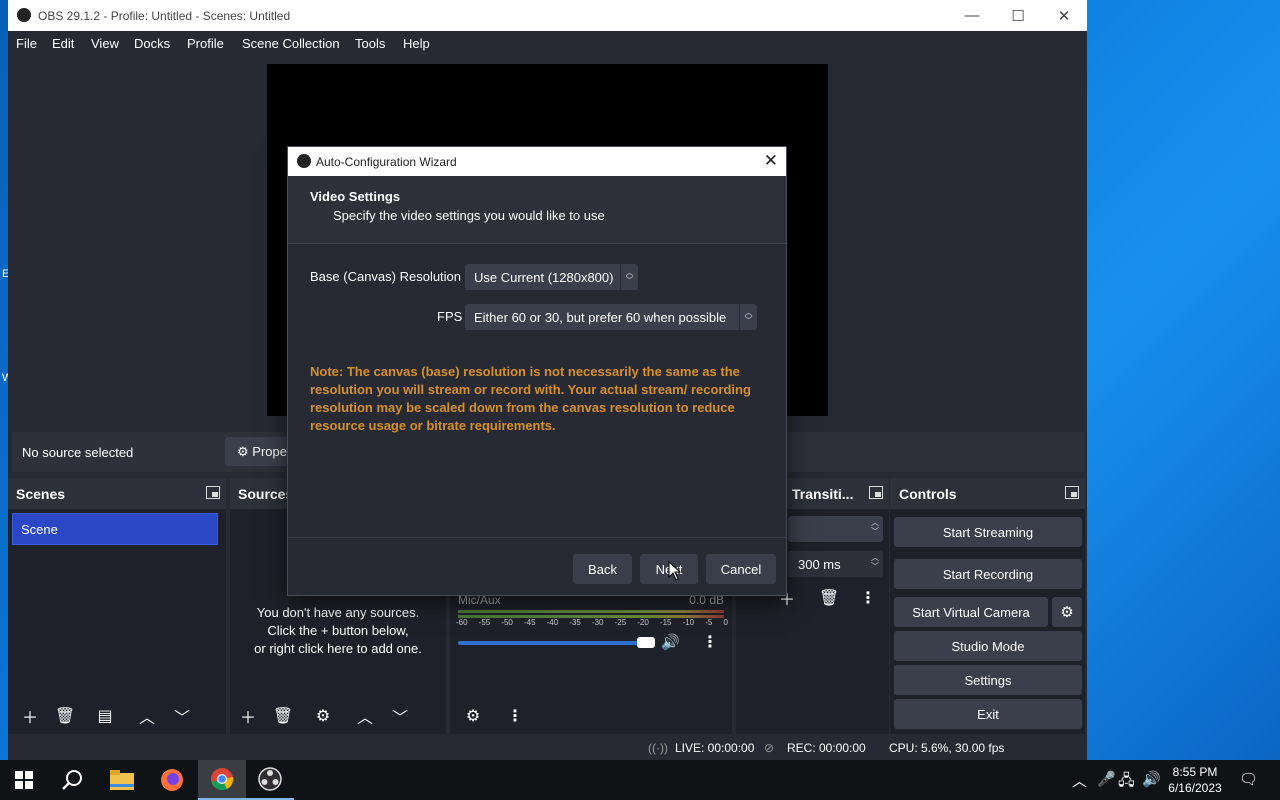 The width and height of the screenshot is (1280, 800). What do you see at coordinates (620, 622) in the screenshot?
I see `meter-tick-label: -25` at bounding box center [620, 622].